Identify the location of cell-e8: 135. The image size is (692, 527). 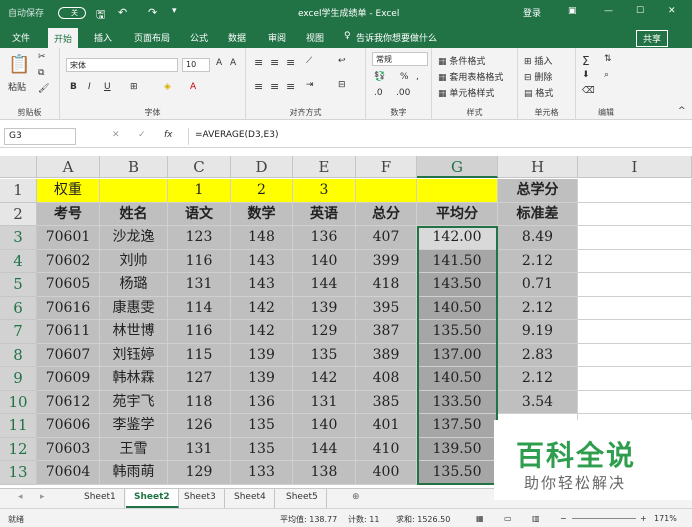
(324, 355).